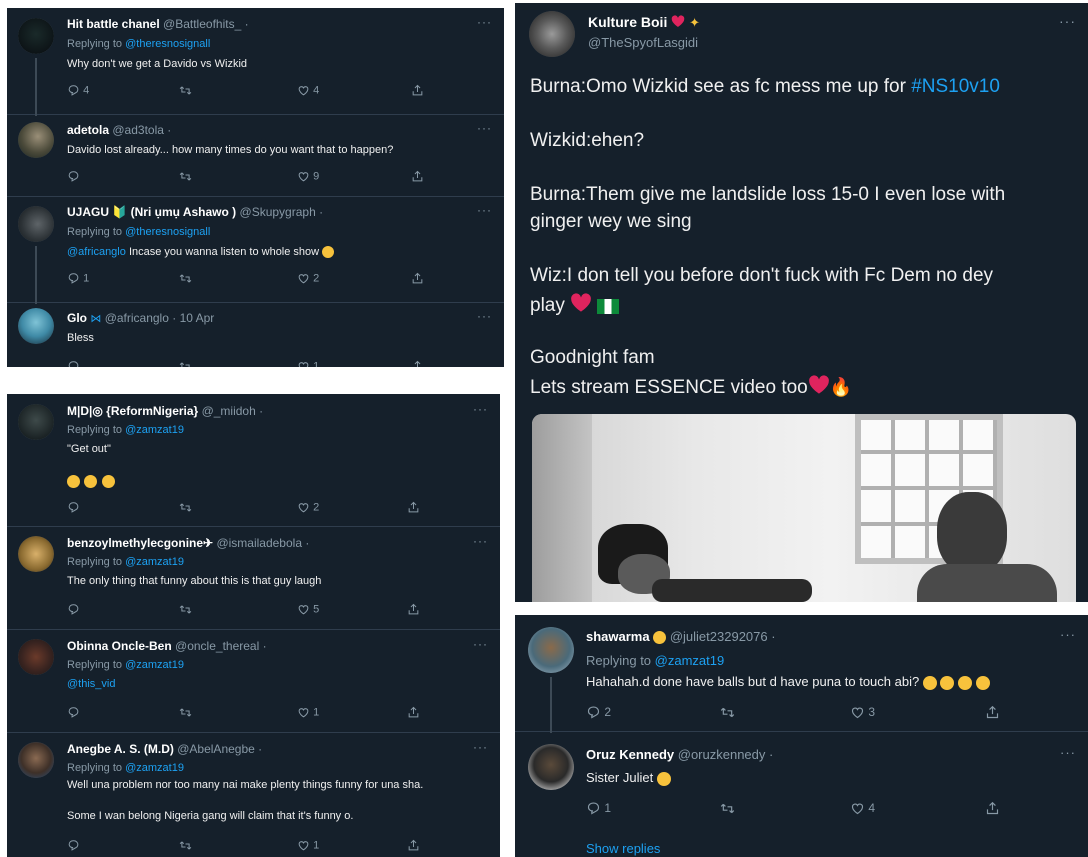  Describe the element at coordinates (91, 684) in the screenshot. I see `mention-link: @this_vid` at that location.